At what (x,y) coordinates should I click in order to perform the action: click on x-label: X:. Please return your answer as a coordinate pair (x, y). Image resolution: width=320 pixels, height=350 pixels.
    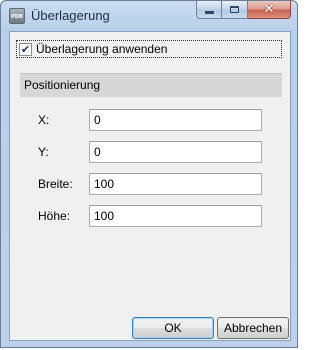
    Looking at the image, I should click on (44, 120).